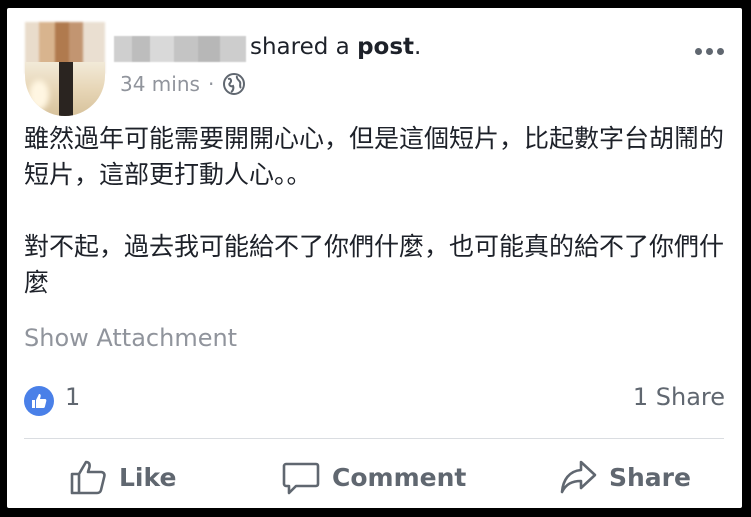 This screenshot has height=517, width=751. What do you see at coordinates (679, 397) in the screenshot?
I see `share-count: 1 Share` at bounding box center [679, 397].